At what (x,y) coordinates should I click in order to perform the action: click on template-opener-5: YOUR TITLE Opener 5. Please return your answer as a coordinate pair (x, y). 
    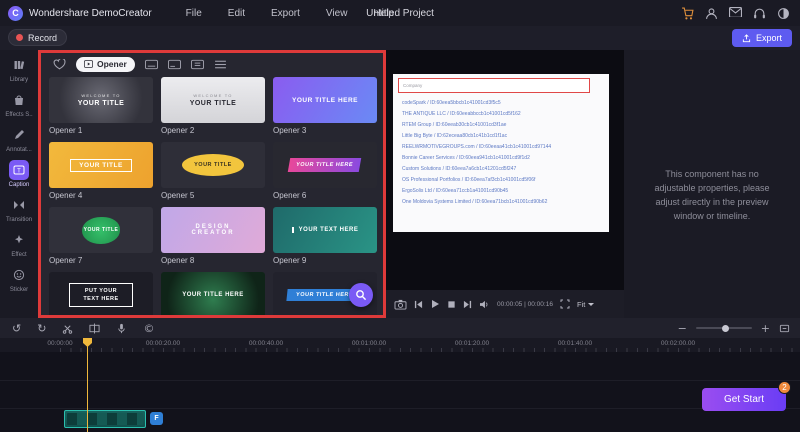
    Looking at the image, I should click on (213, 171).